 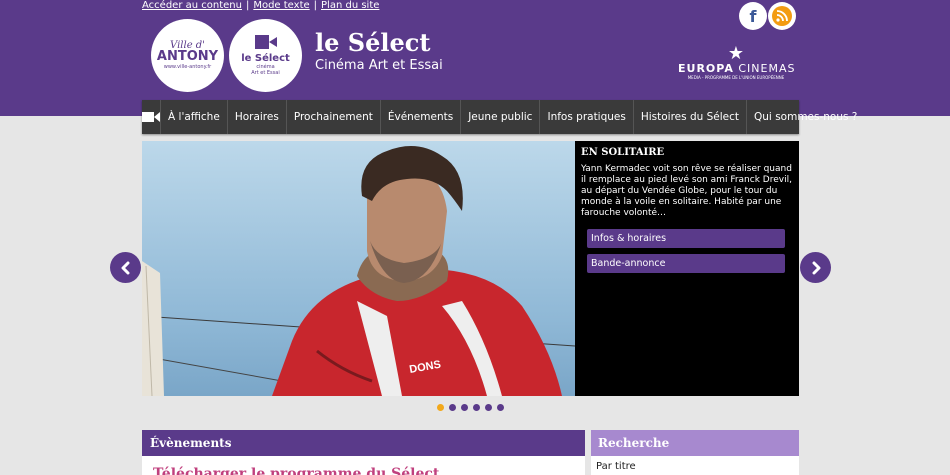 What do you see at coordinates (334, 117) in the screenshot?
I see `nav-item-prochainement: Prochainement` at bounding box center [334, 117].